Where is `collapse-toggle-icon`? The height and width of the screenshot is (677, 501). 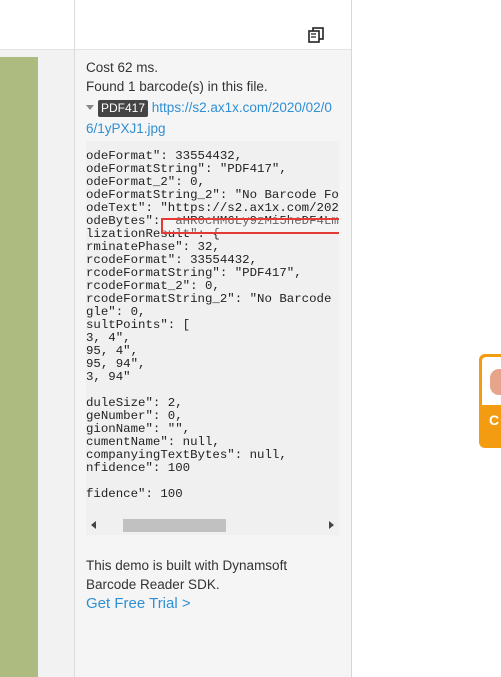
collapse-toggle-icon is located at coordinates (90, 107).